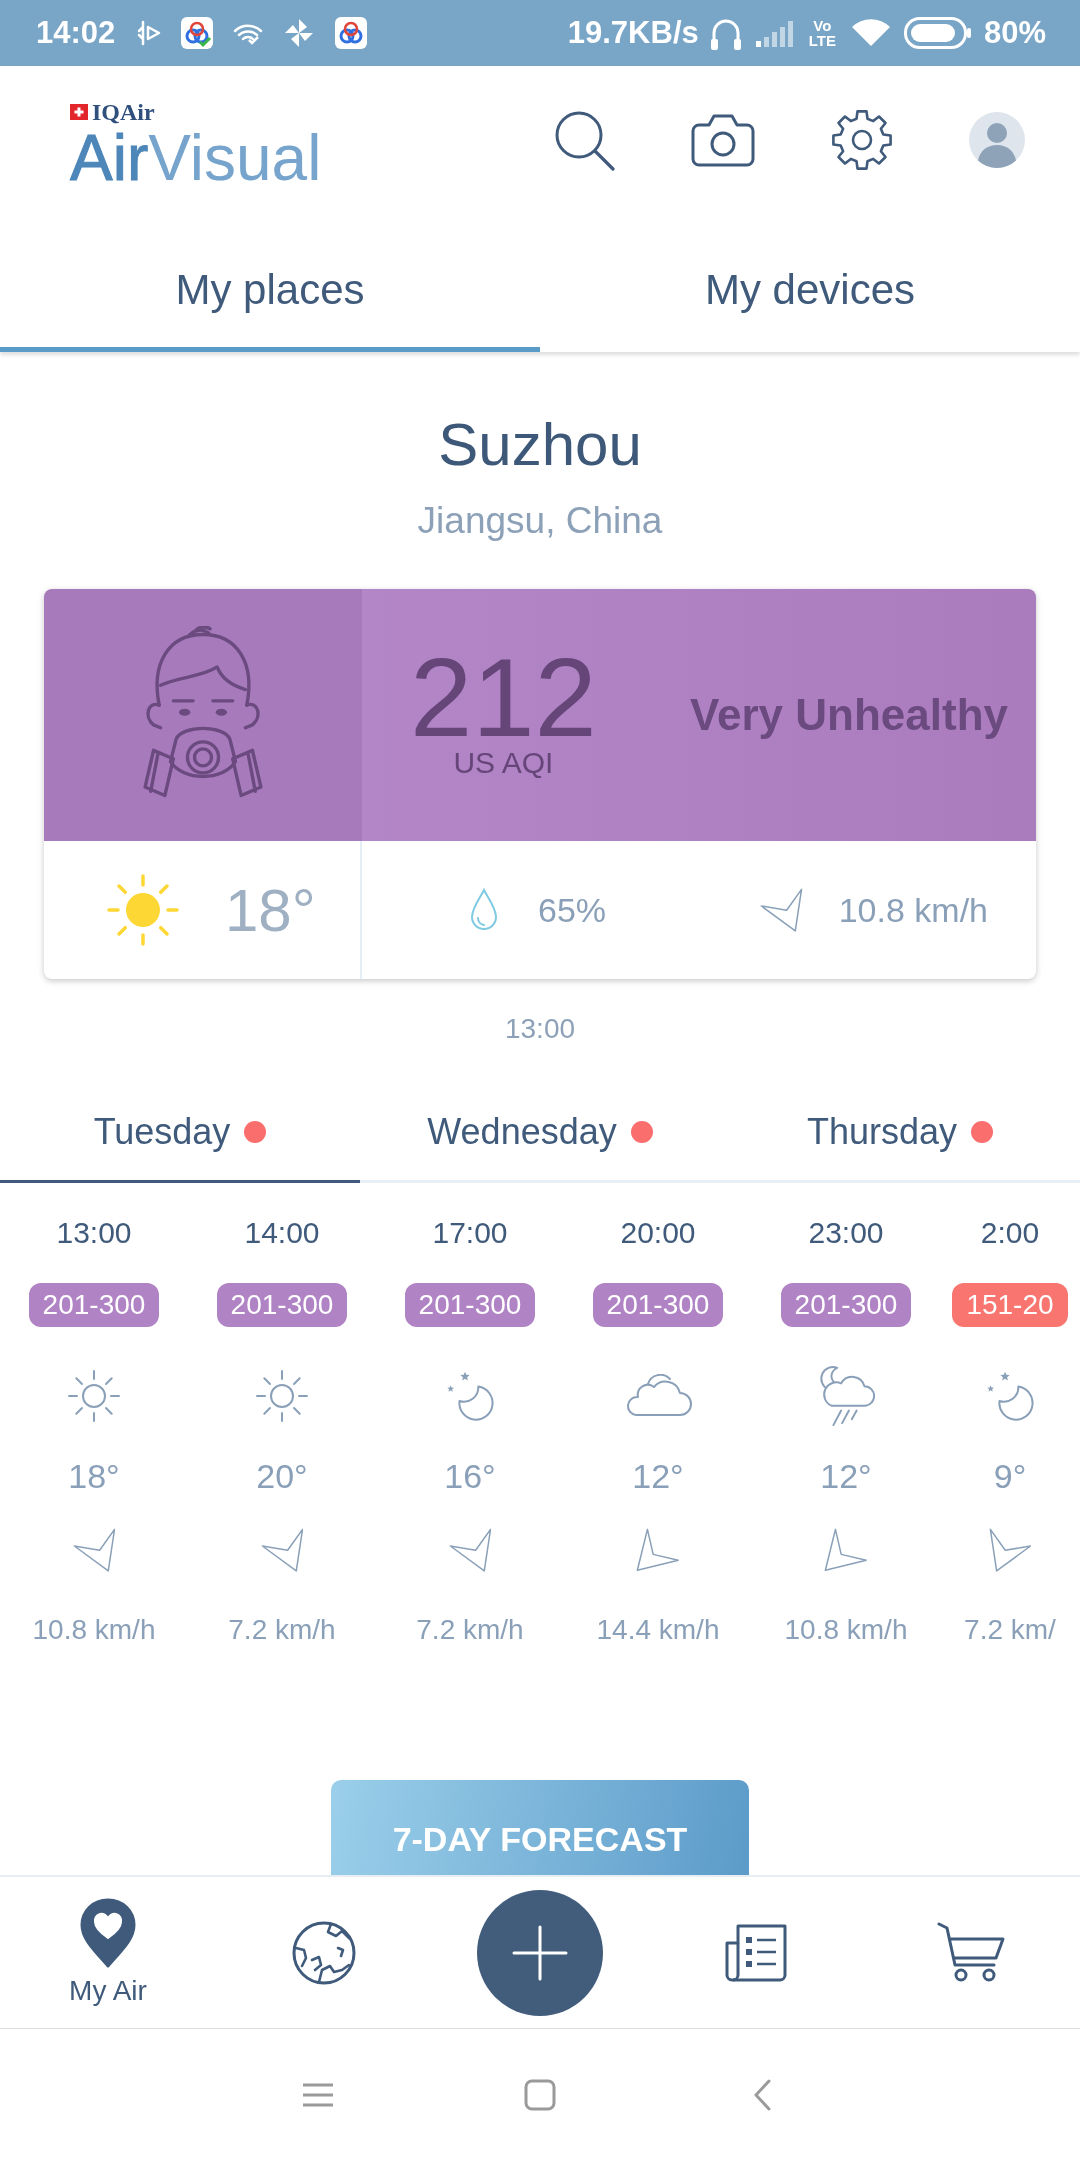 The image size is (1080, 2160). Describe the element at coordinates (282, 1476) in the screenshot. I see `hour-temperature: 20°` at that location.